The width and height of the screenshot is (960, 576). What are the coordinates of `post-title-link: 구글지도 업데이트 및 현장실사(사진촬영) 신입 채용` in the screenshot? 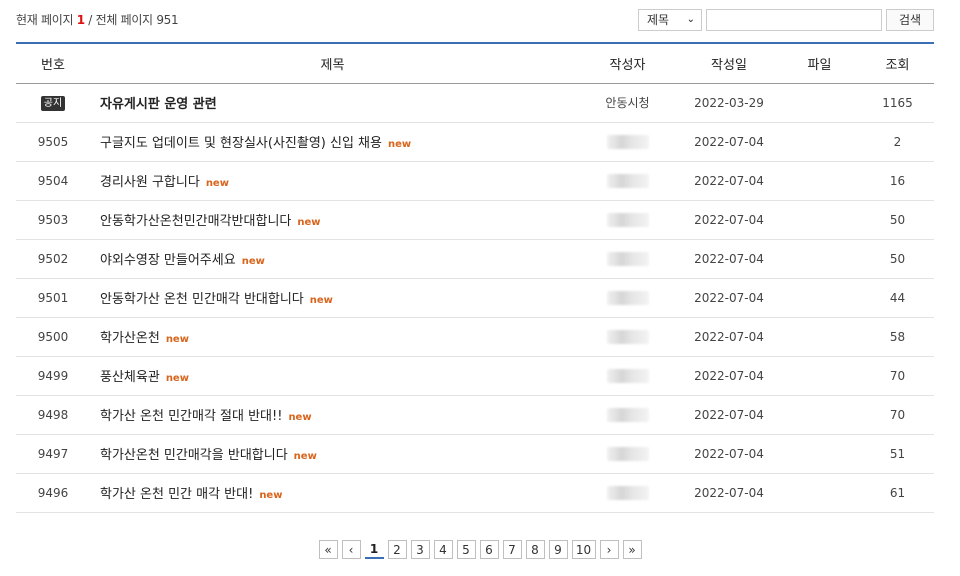 It's located at (241, 143).